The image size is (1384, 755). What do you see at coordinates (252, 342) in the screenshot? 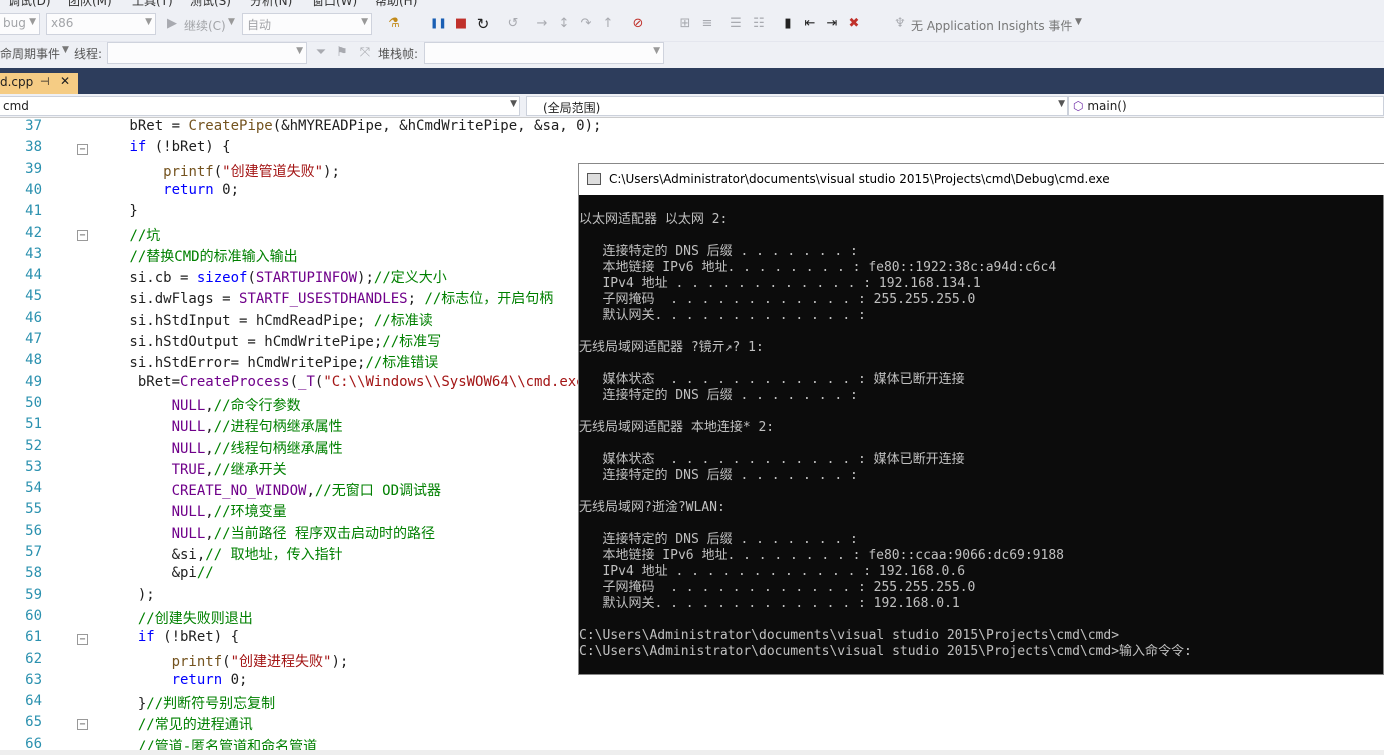
I see `code-text: si.hStdOutput = hCmdWritePipe;//标准写` at bounding box center [252, 342].